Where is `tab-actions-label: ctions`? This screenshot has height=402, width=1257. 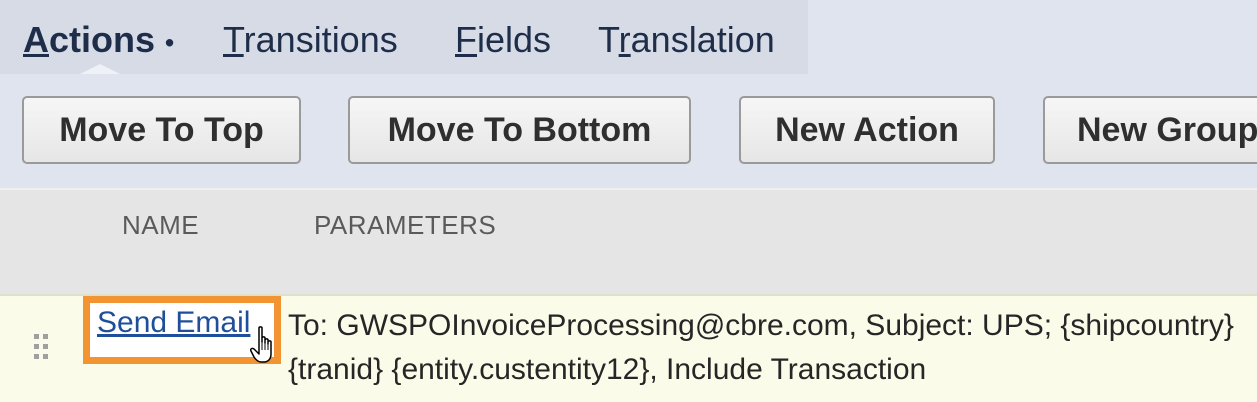
tab-actions-label: ctions is located at coordinates (102, 39).